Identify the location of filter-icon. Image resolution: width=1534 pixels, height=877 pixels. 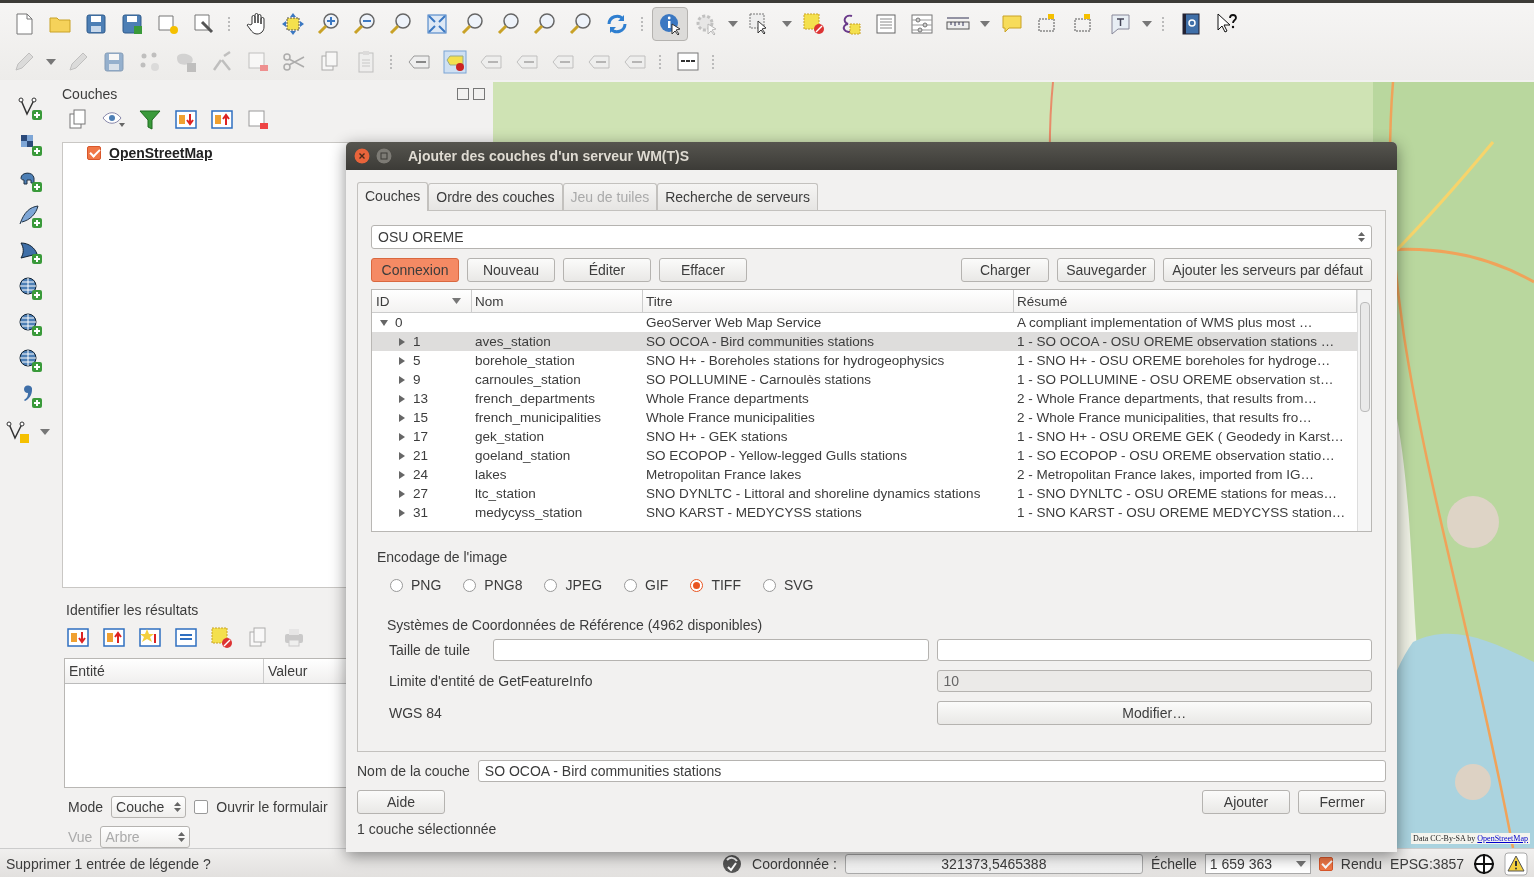
(150, 120).